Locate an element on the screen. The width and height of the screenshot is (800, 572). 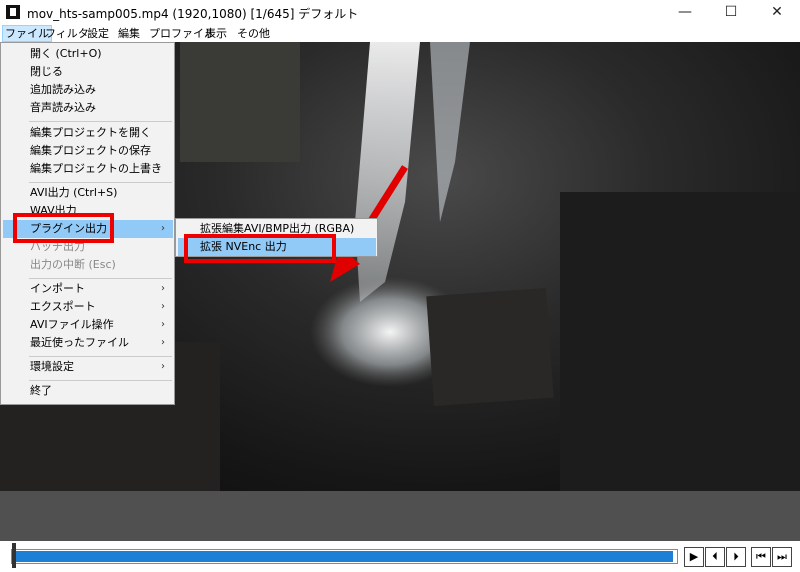
menu-item-preferences: 環境設定 › is located at coordinates (88, 367).